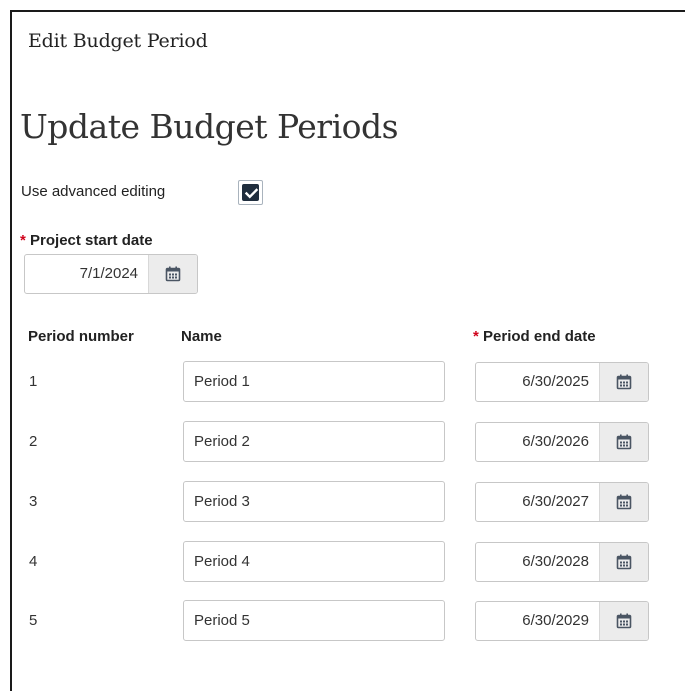 This screenshot has height=691, width=685. I want to click on project-start-date-field: 7/1/2024, so click(111, 274).